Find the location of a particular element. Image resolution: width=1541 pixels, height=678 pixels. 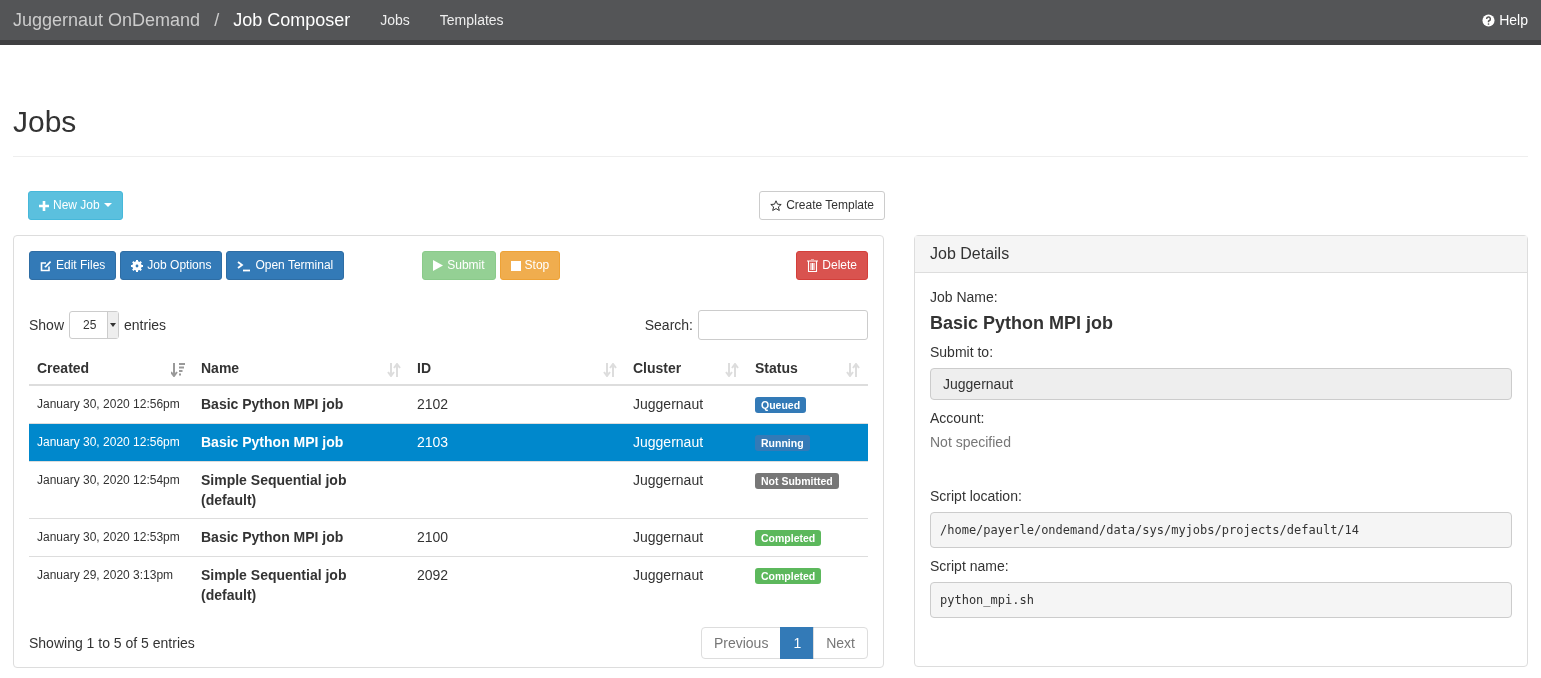

column-header: Created is located at coordinates (111, 368).